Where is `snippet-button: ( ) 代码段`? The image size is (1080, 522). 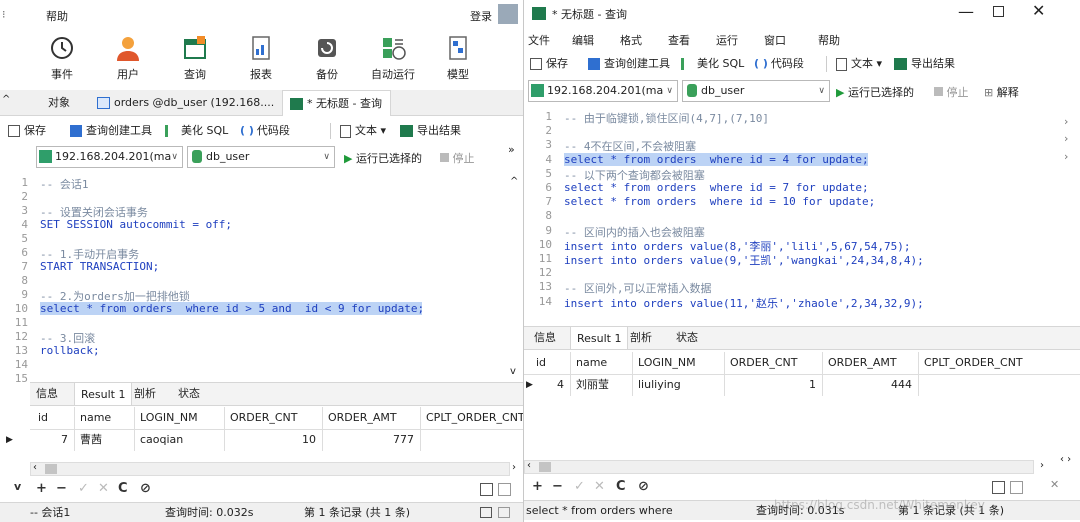 snippet-button: ( ) 代码段 is located at coordinates (265, 131).